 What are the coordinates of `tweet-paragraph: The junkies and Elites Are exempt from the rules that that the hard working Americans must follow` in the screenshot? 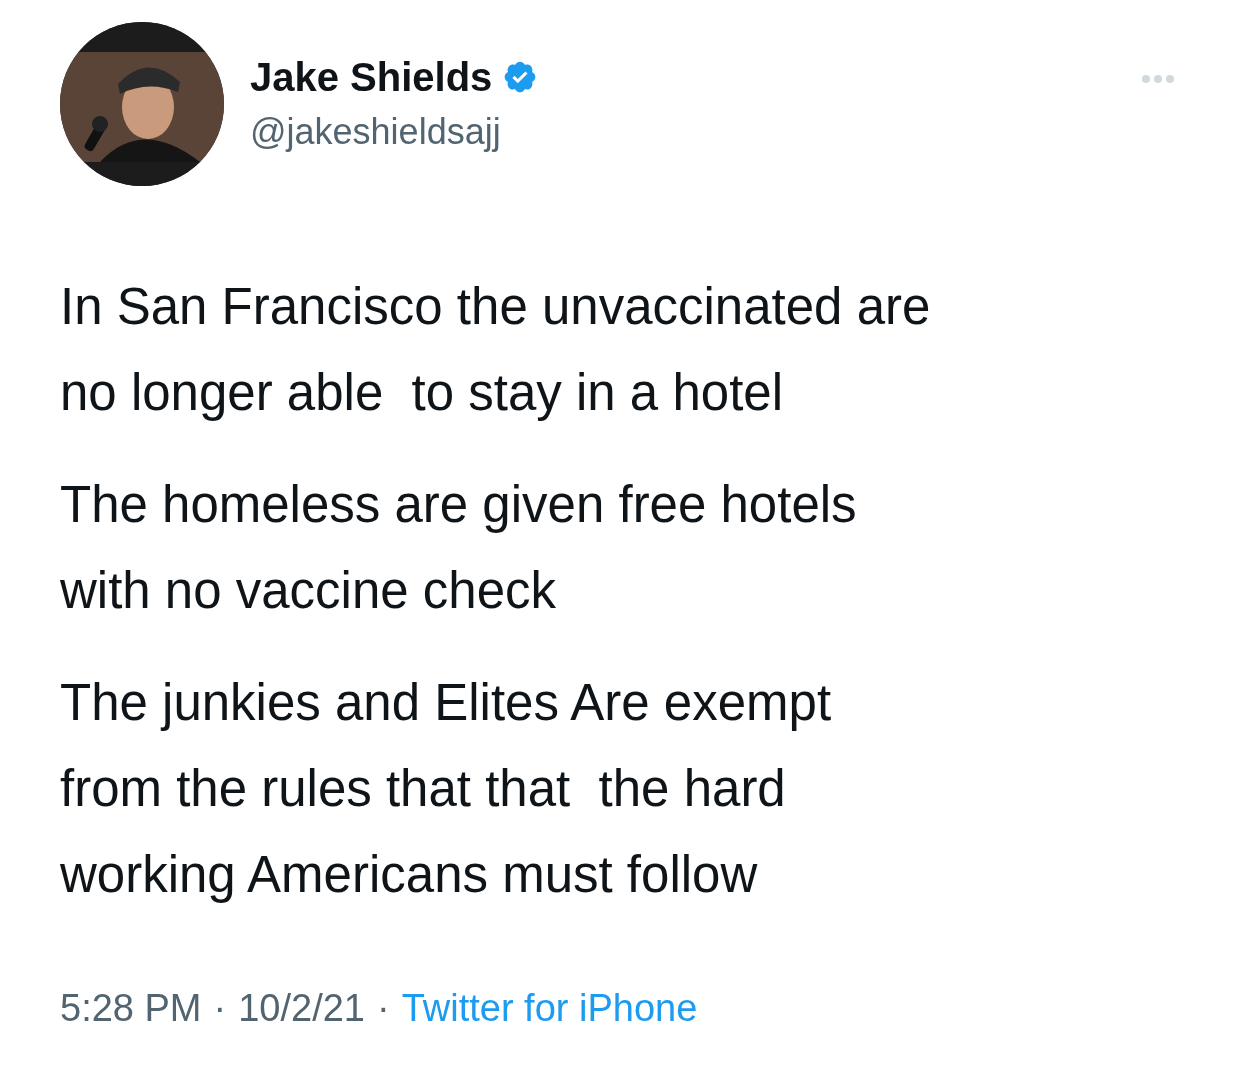 It's located at (446, 789).